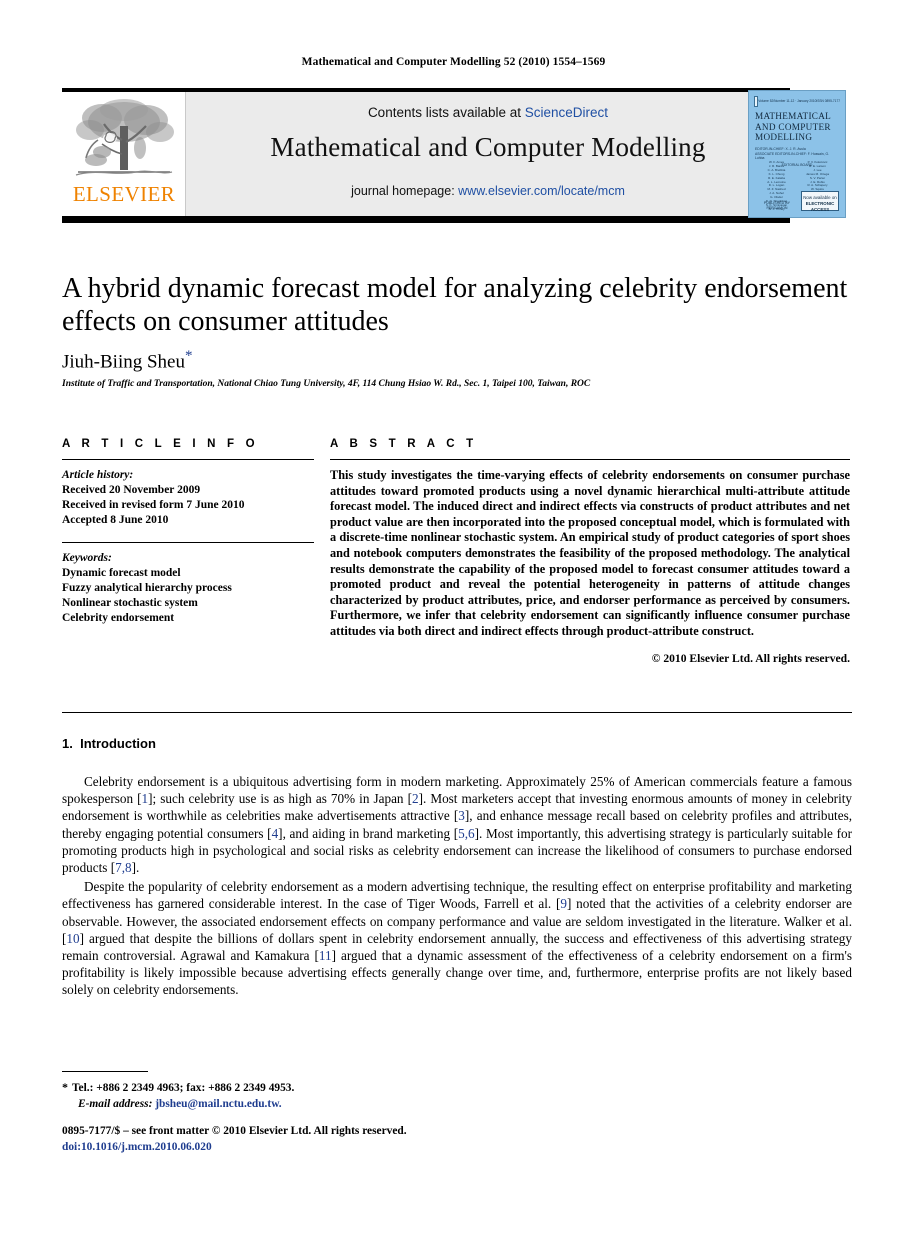  What do you see at coordinates (426, 219) in the screenshot?
I see `header-bottom-rule` at bounding box center [426, 219].